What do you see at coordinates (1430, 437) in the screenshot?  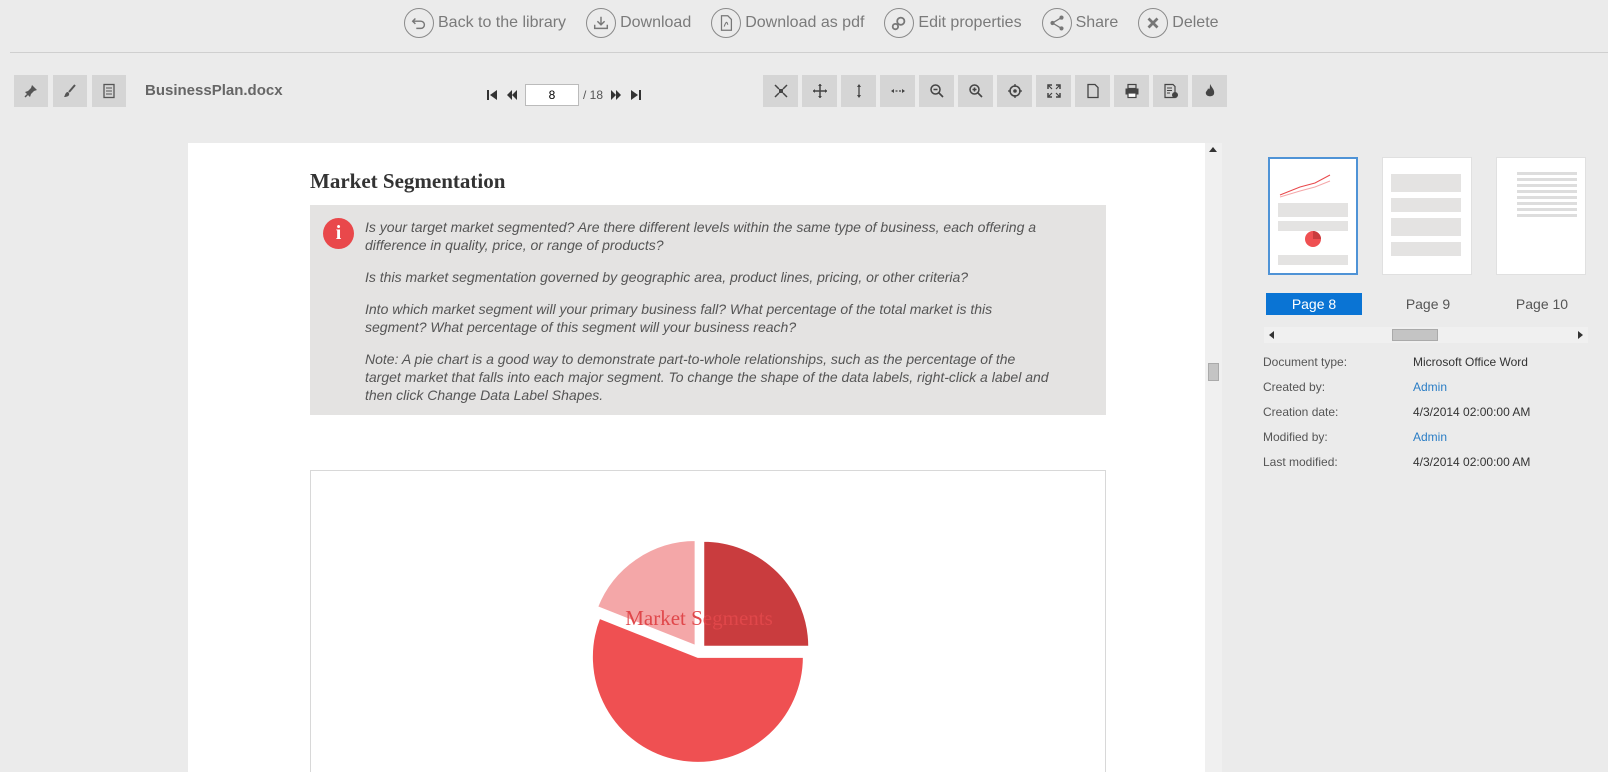 I see `modified-by-link: Admin` at bounding box center [1430, 437].